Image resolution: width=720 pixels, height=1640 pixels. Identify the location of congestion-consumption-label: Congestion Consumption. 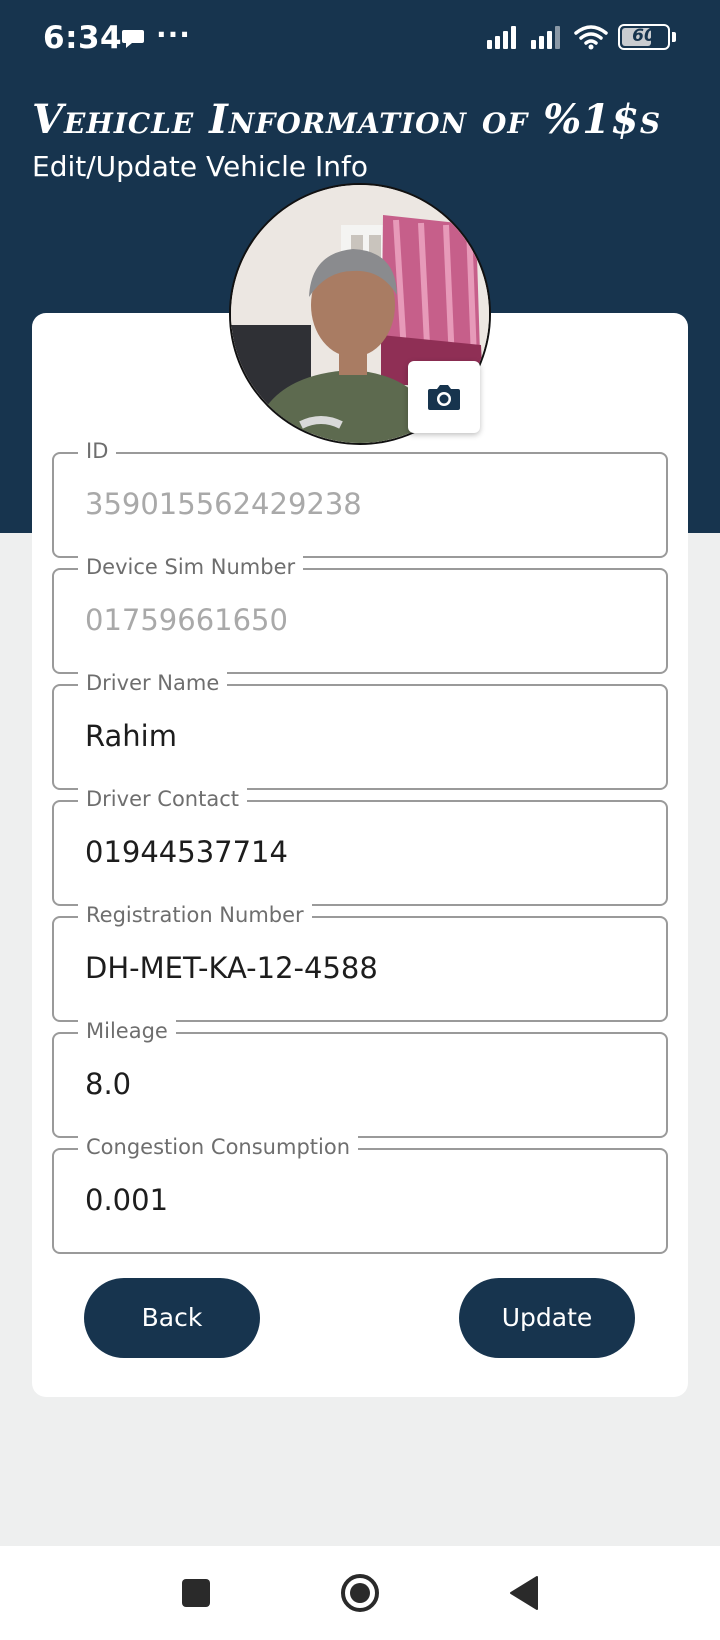
(218, 1147).